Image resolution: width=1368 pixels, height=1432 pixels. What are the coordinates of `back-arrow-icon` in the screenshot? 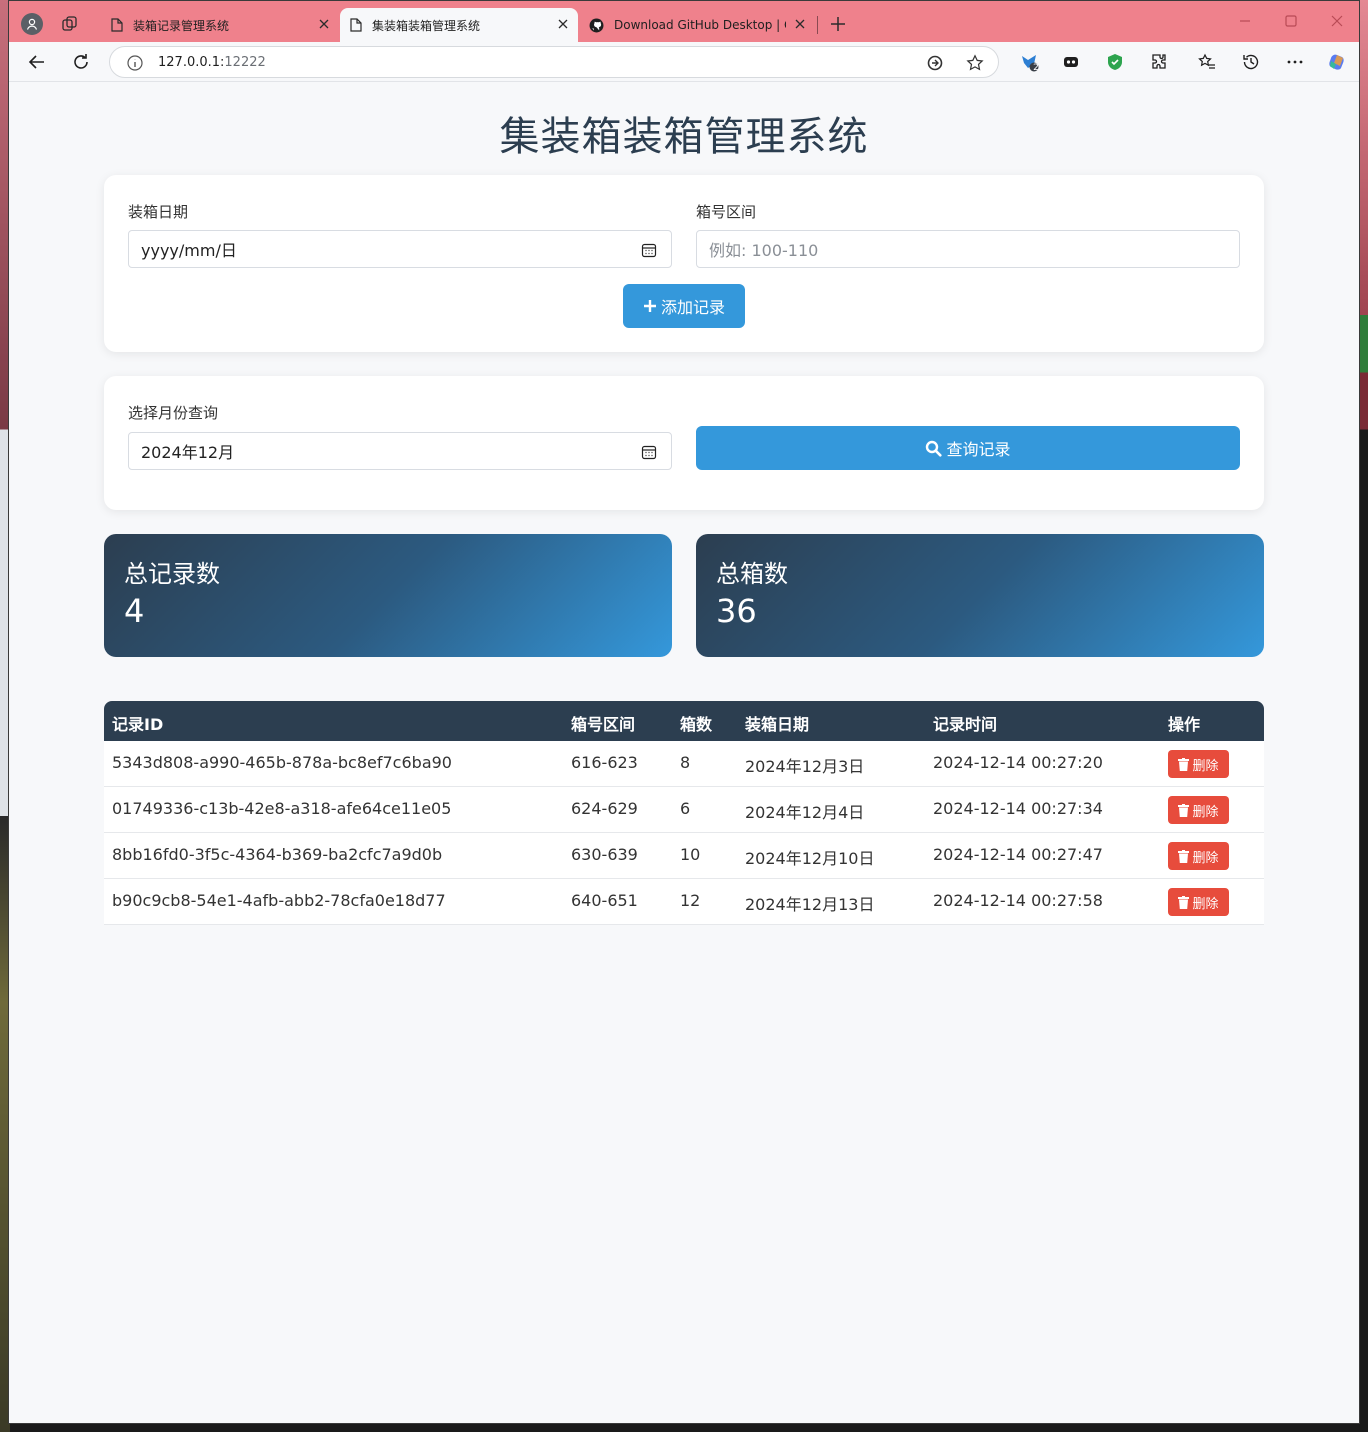 It's located at (37, 62).